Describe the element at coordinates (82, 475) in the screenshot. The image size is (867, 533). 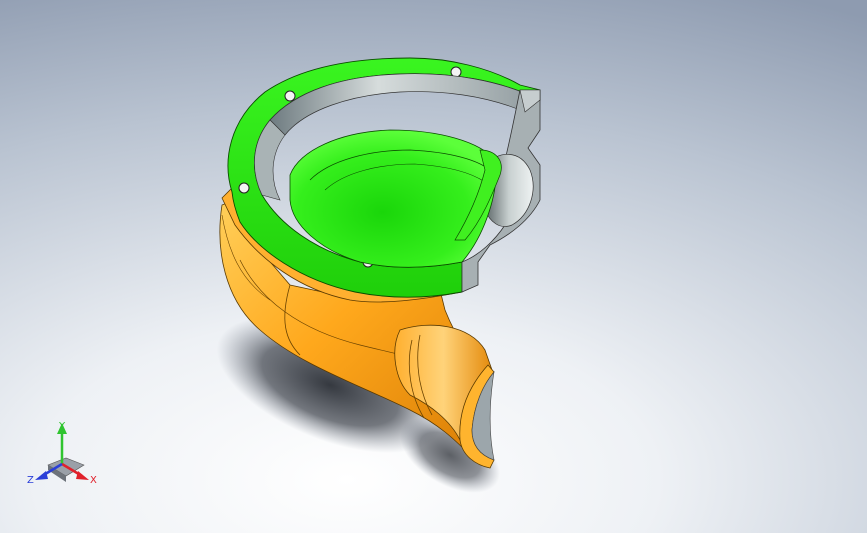
I see `x-axis-arrow` at that location.